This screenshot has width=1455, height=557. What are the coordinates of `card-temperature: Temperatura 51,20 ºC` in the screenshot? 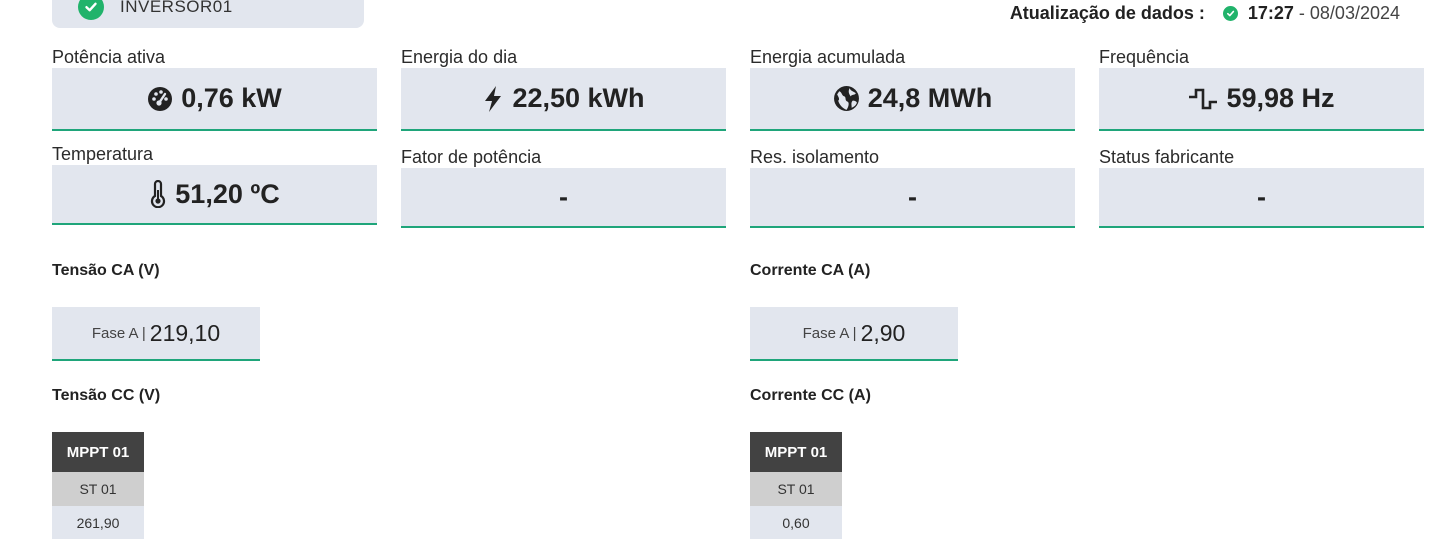 It's located at (214, 184).